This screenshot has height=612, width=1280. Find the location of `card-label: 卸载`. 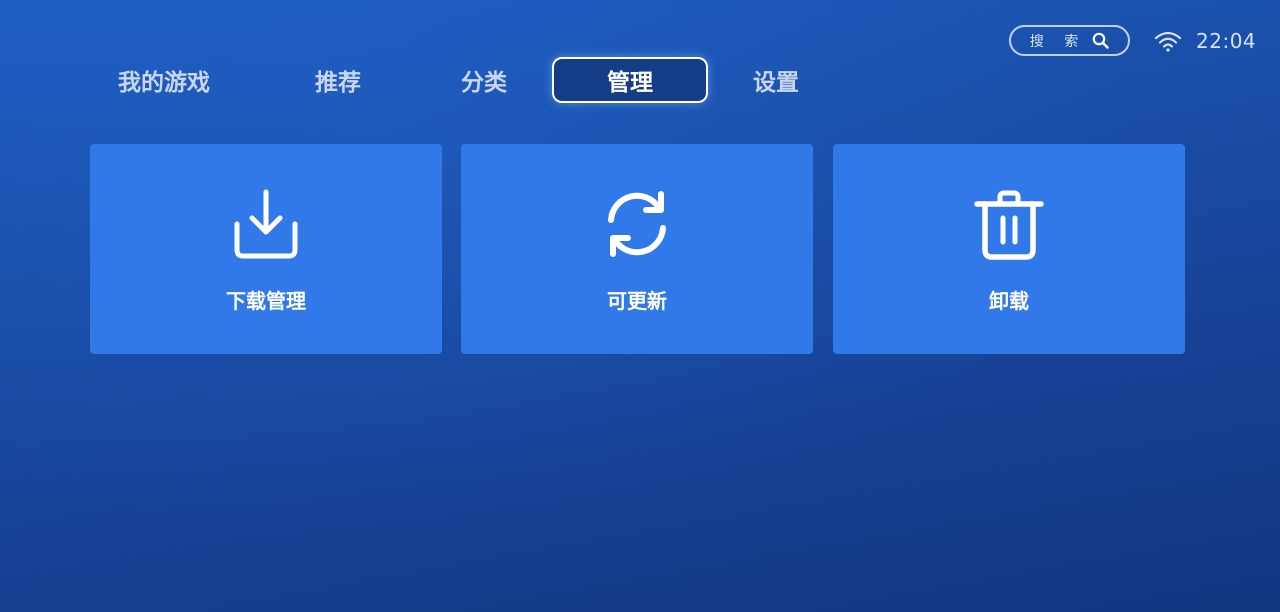

card-label: 卸载 is located at coordinates (1009, 301).